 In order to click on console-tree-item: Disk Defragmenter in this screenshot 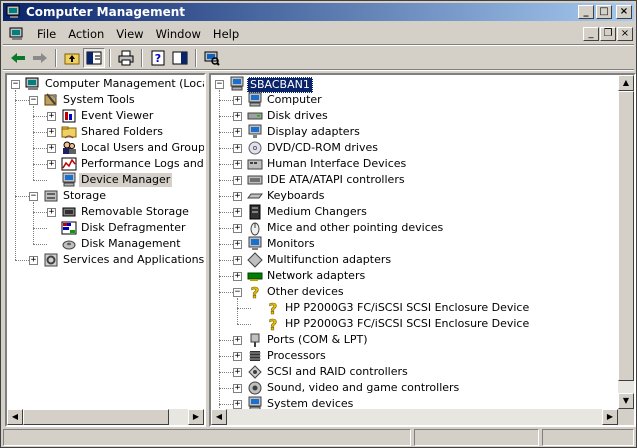, I will do `click(105, 228)`.